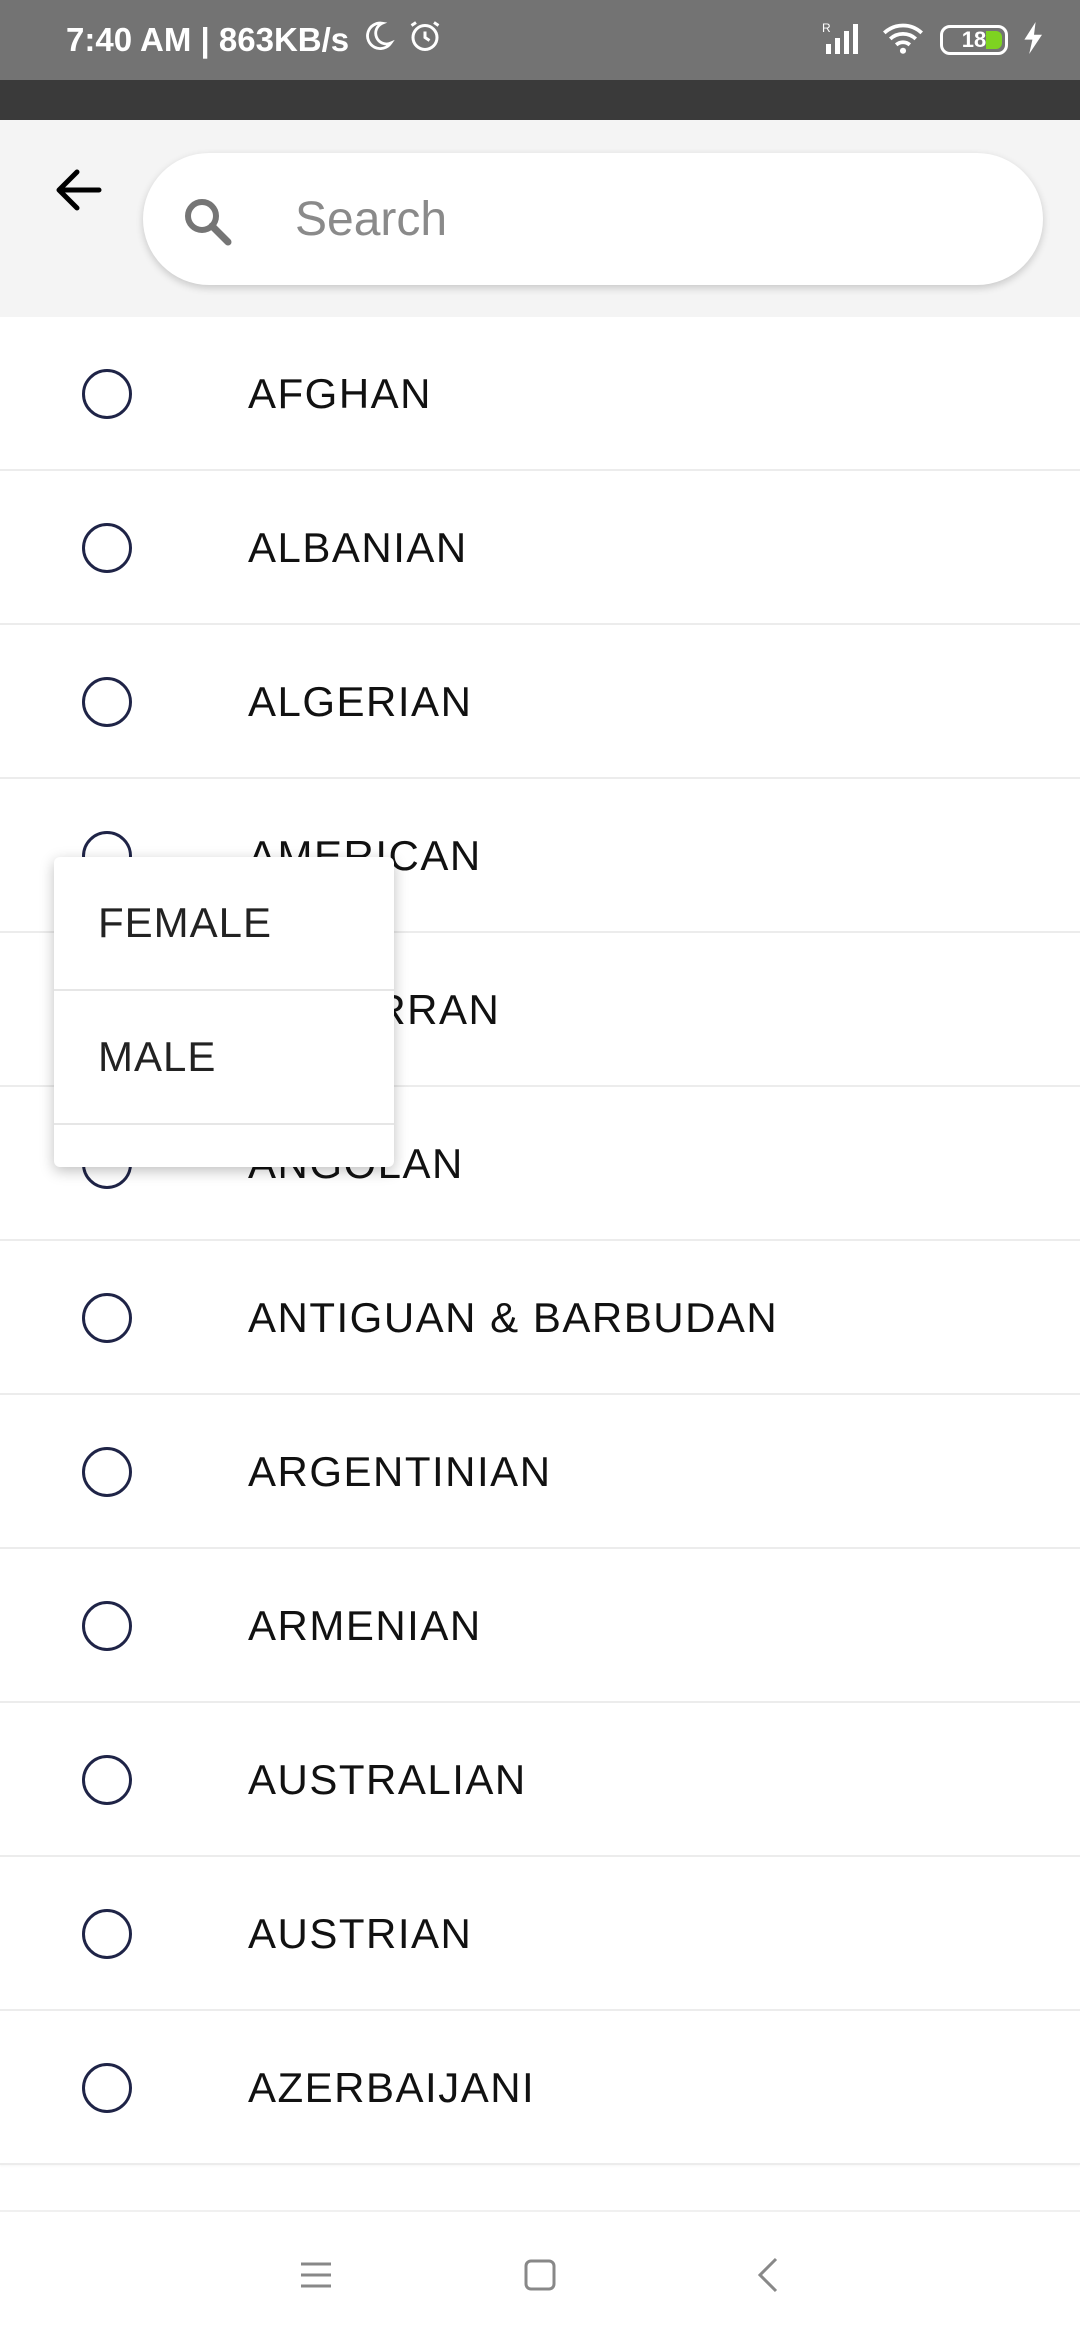 The height and width of the screenshot is (2340, 1080). I want to click on back-icon, so click(768, 2277).